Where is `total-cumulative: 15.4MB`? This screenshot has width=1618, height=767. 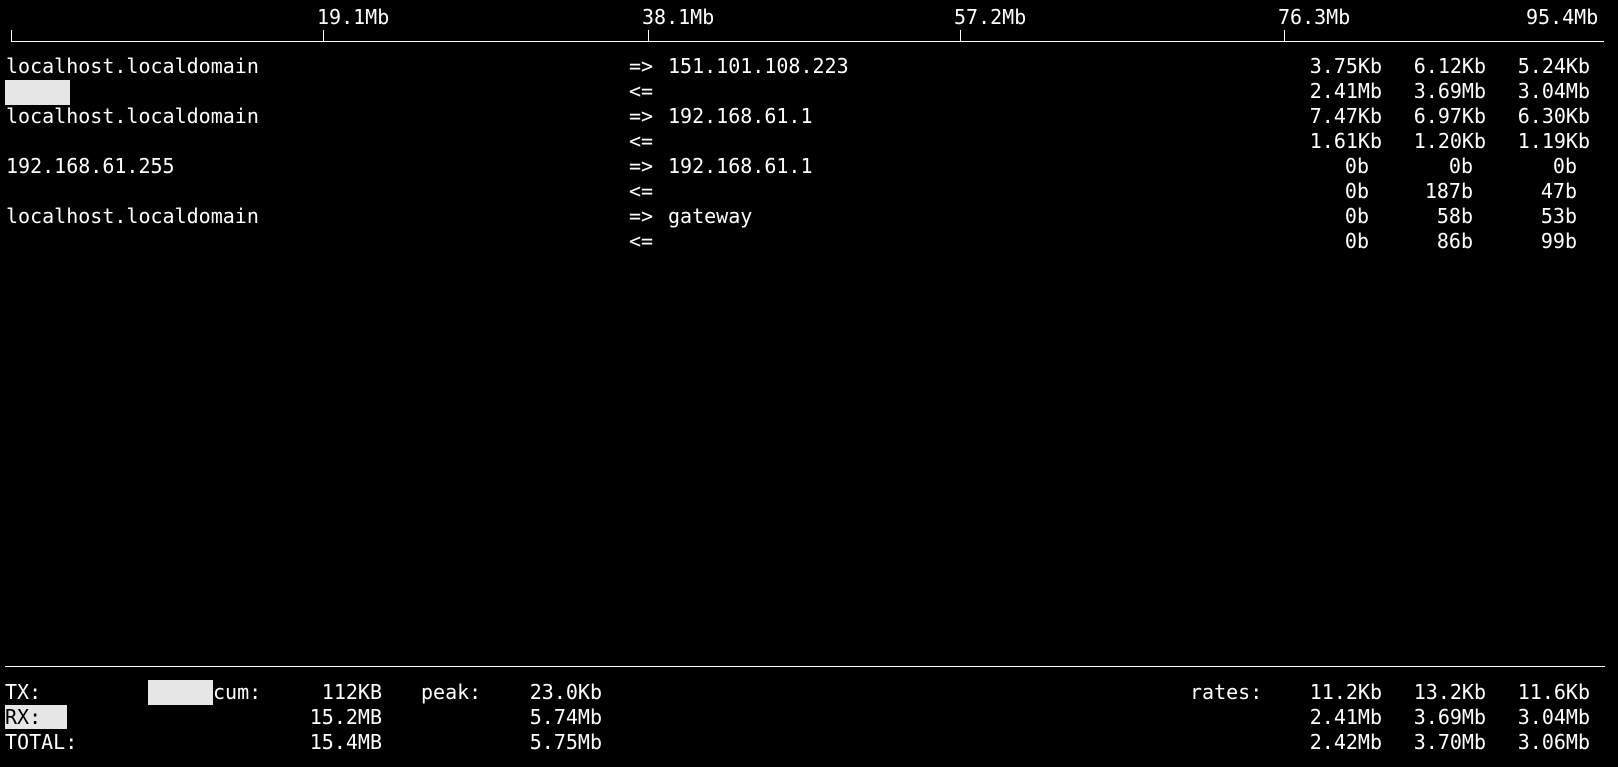
total-cumulative: 15.4MB is located at coordinates (345, 742).